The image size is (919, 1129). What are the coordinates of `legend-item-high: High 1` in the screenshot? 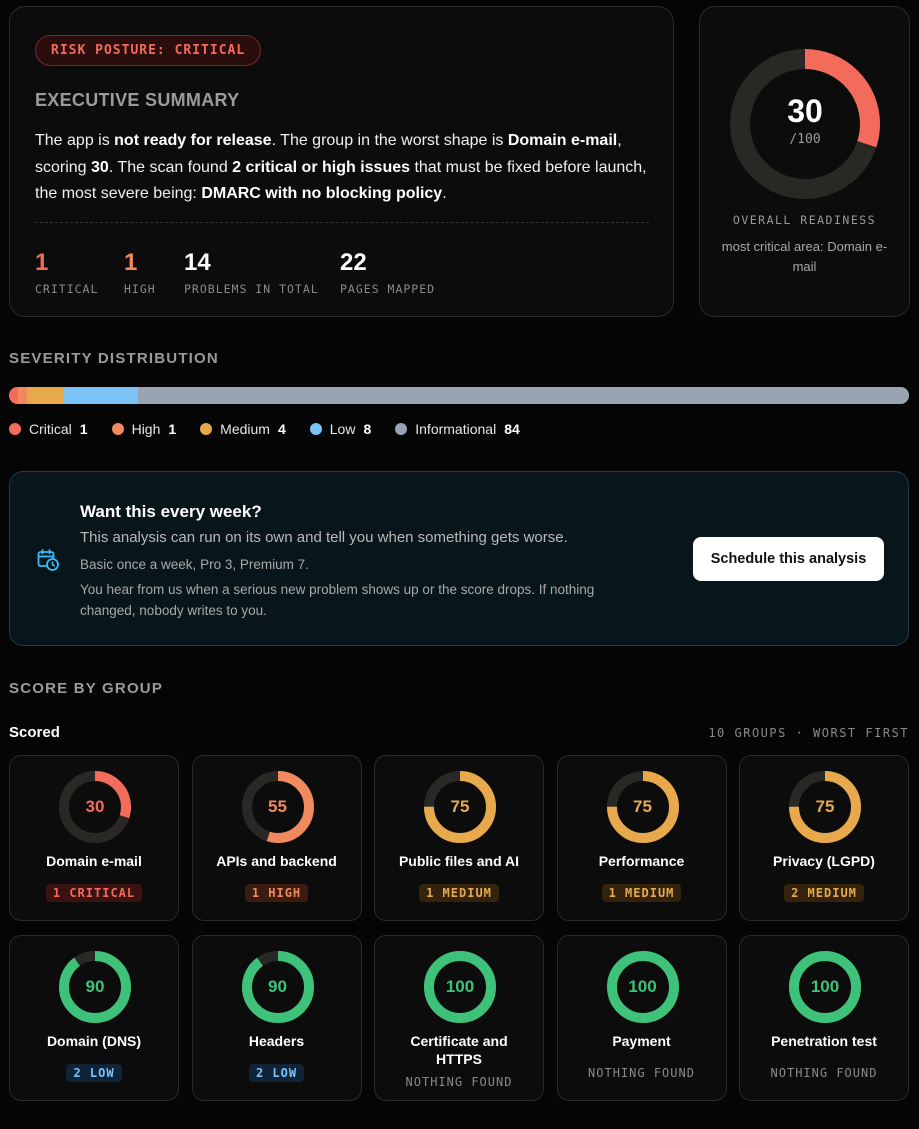 It's located at (144, 429).